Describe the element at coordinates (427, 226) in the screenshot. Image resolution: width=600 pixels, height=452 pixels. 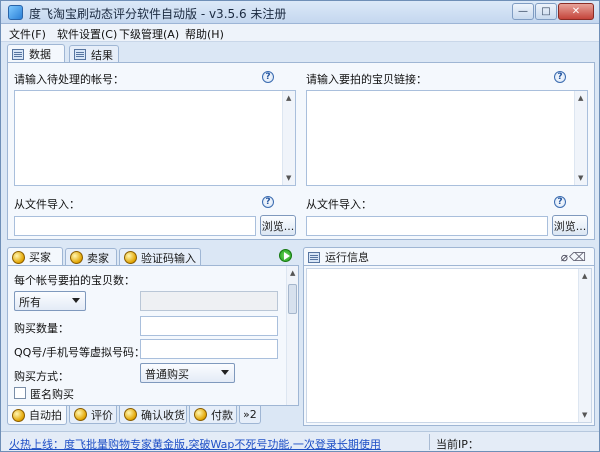
I see `links-file-input` at that location.